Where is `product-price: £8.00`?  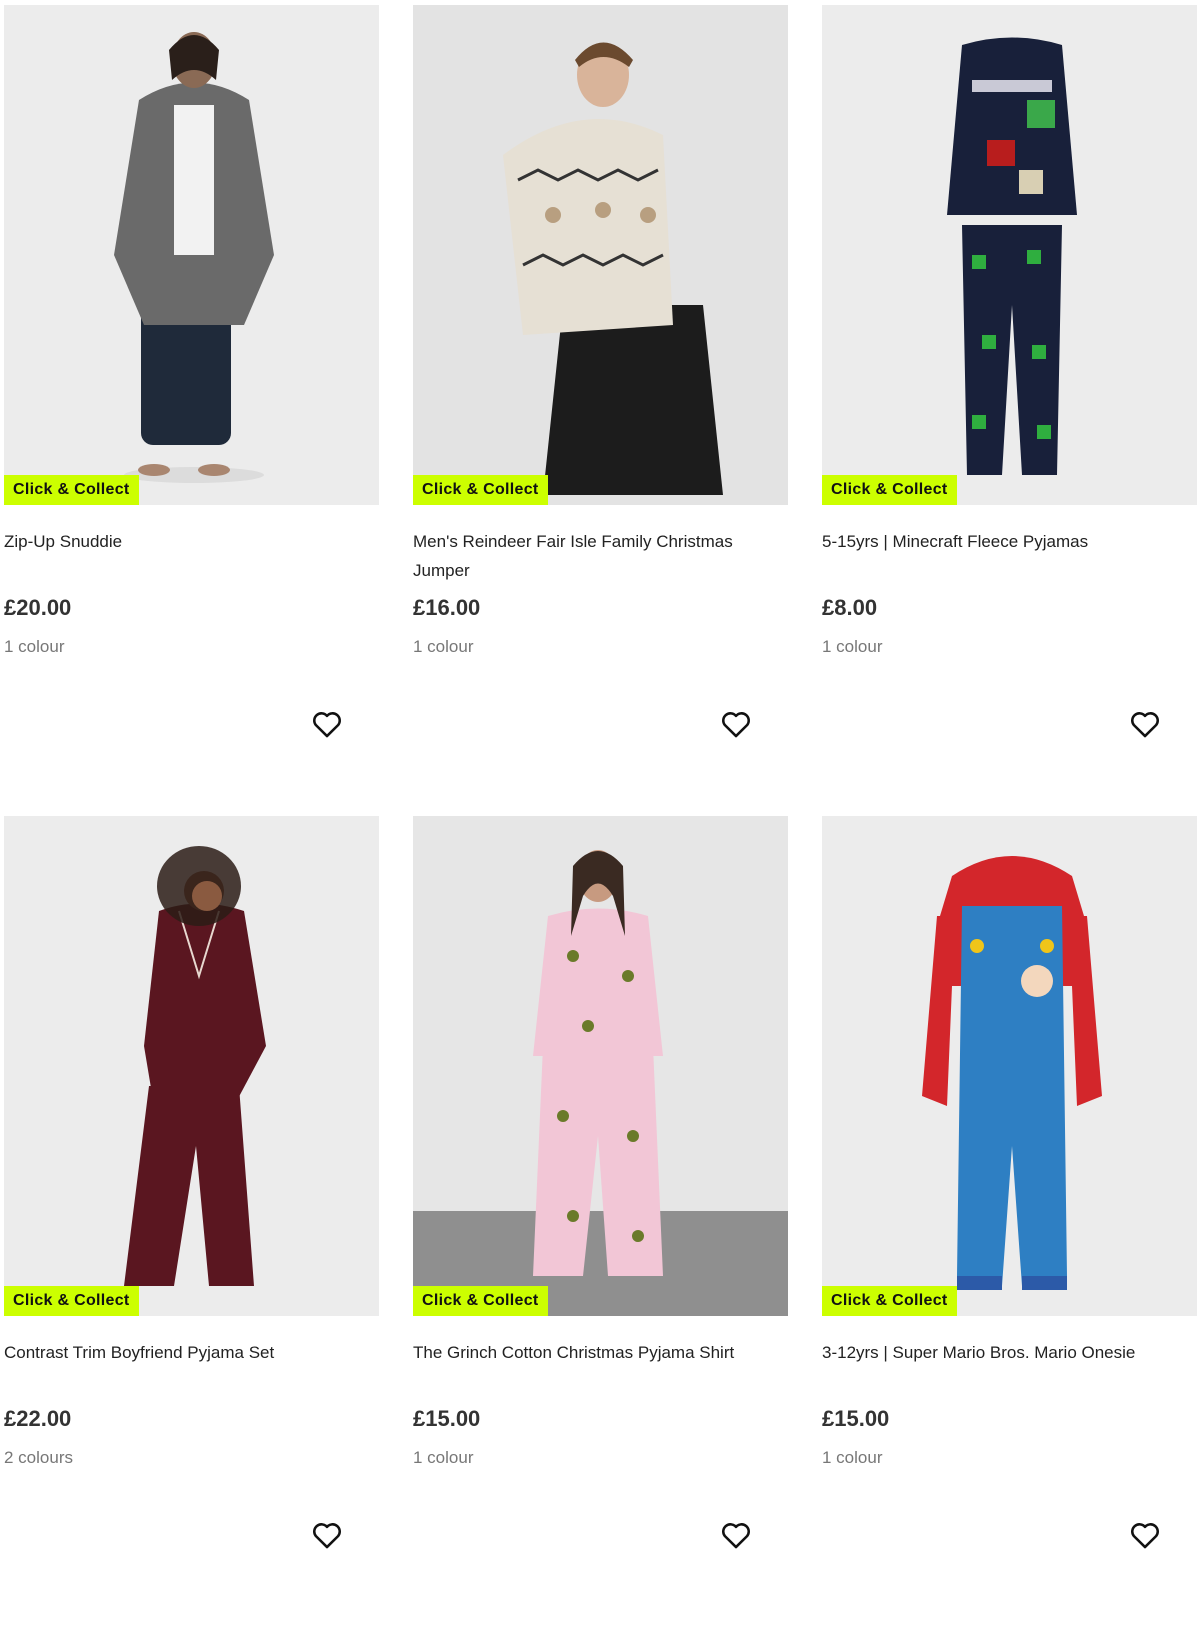
product-price: £8.00 is located at coordinates (850, 607).